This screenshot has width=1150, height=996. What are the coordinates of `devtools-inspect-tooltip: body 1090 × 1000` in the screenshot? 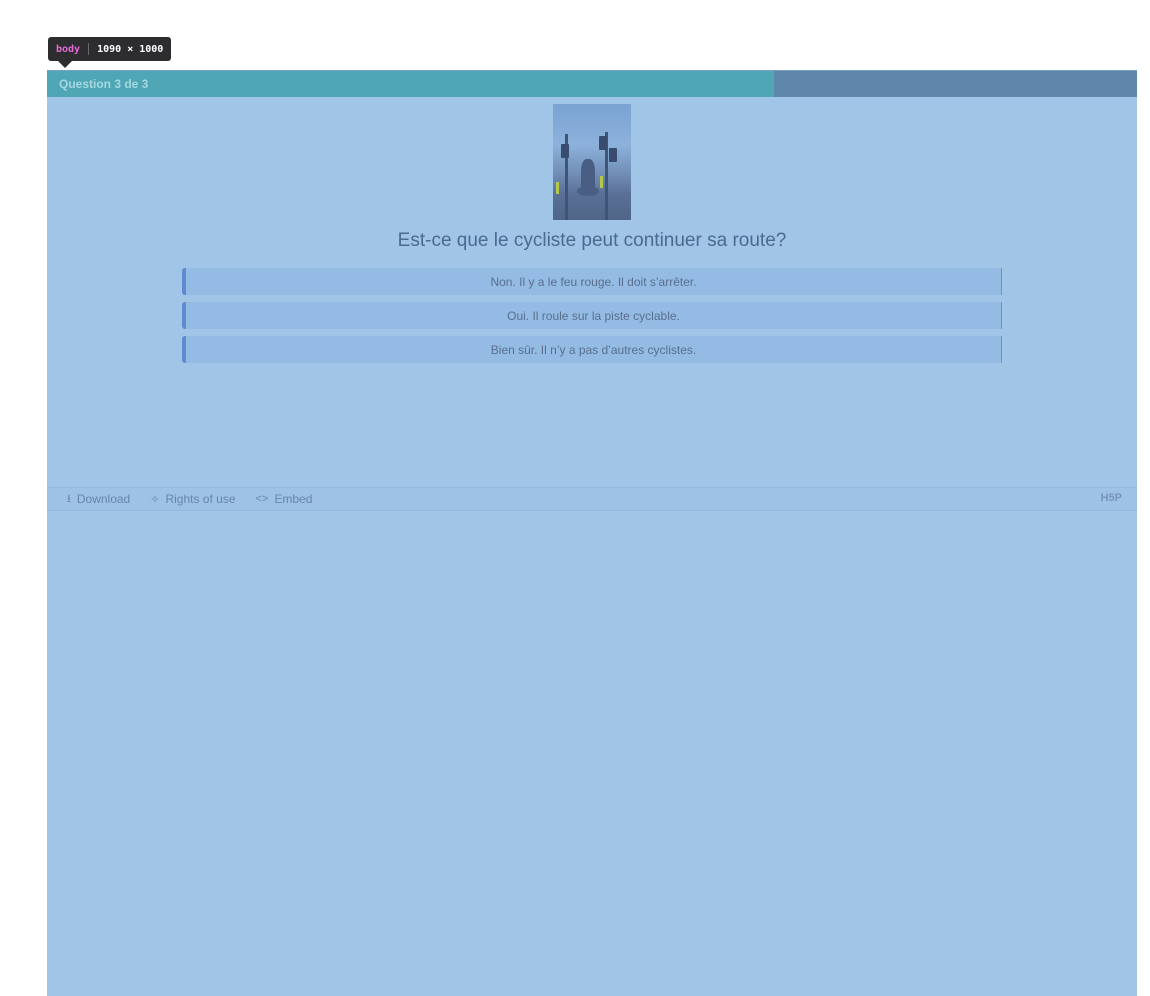 It's located at (110, 52).